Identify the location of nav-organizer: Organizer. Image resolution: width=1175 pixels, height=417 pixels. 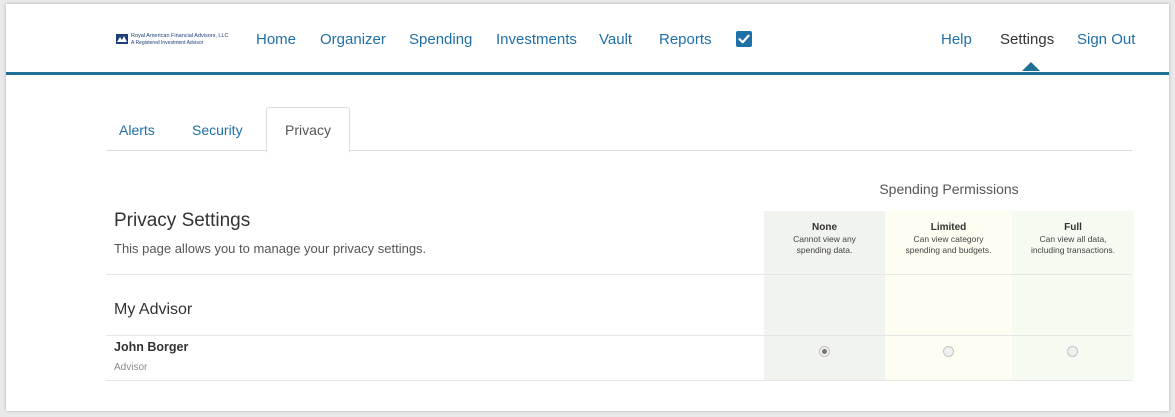
(353, 39).